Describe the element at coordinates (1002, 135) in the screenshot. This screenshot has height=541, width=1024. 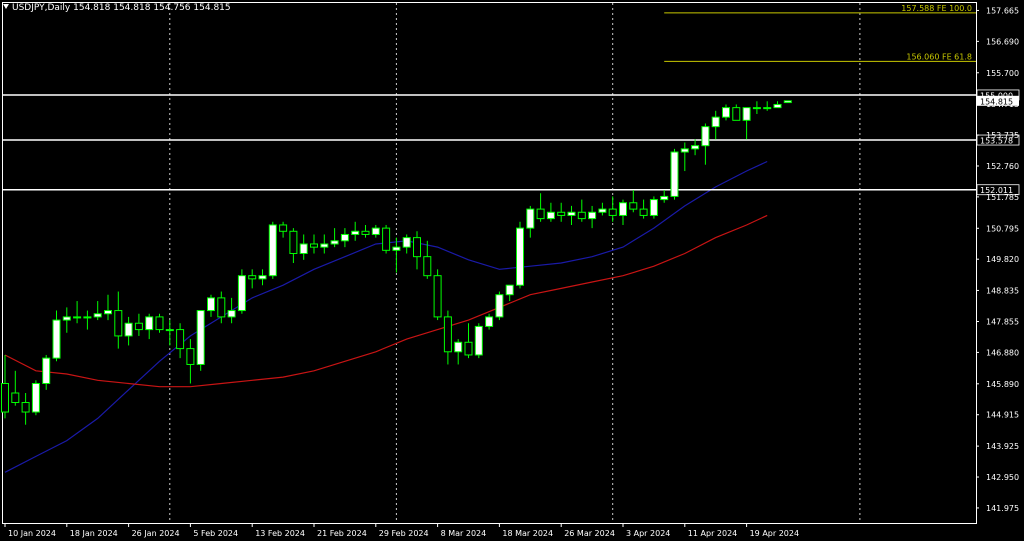
I see `y-tick-label: 153.735` at that location.